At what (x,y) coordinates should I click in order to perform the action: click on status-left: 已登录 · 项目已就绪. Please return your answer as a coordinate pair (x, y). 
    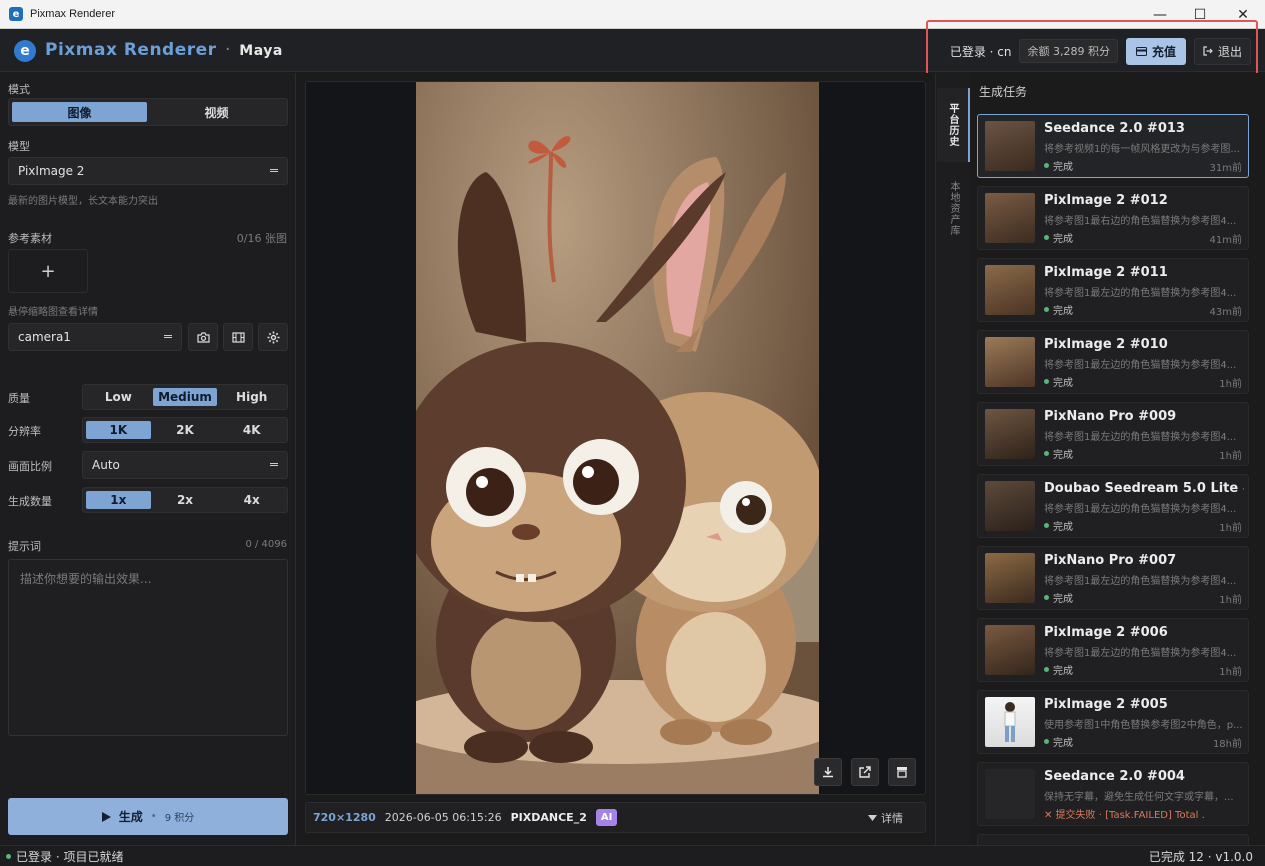
    Looking at the image, I should click on (70, 856).